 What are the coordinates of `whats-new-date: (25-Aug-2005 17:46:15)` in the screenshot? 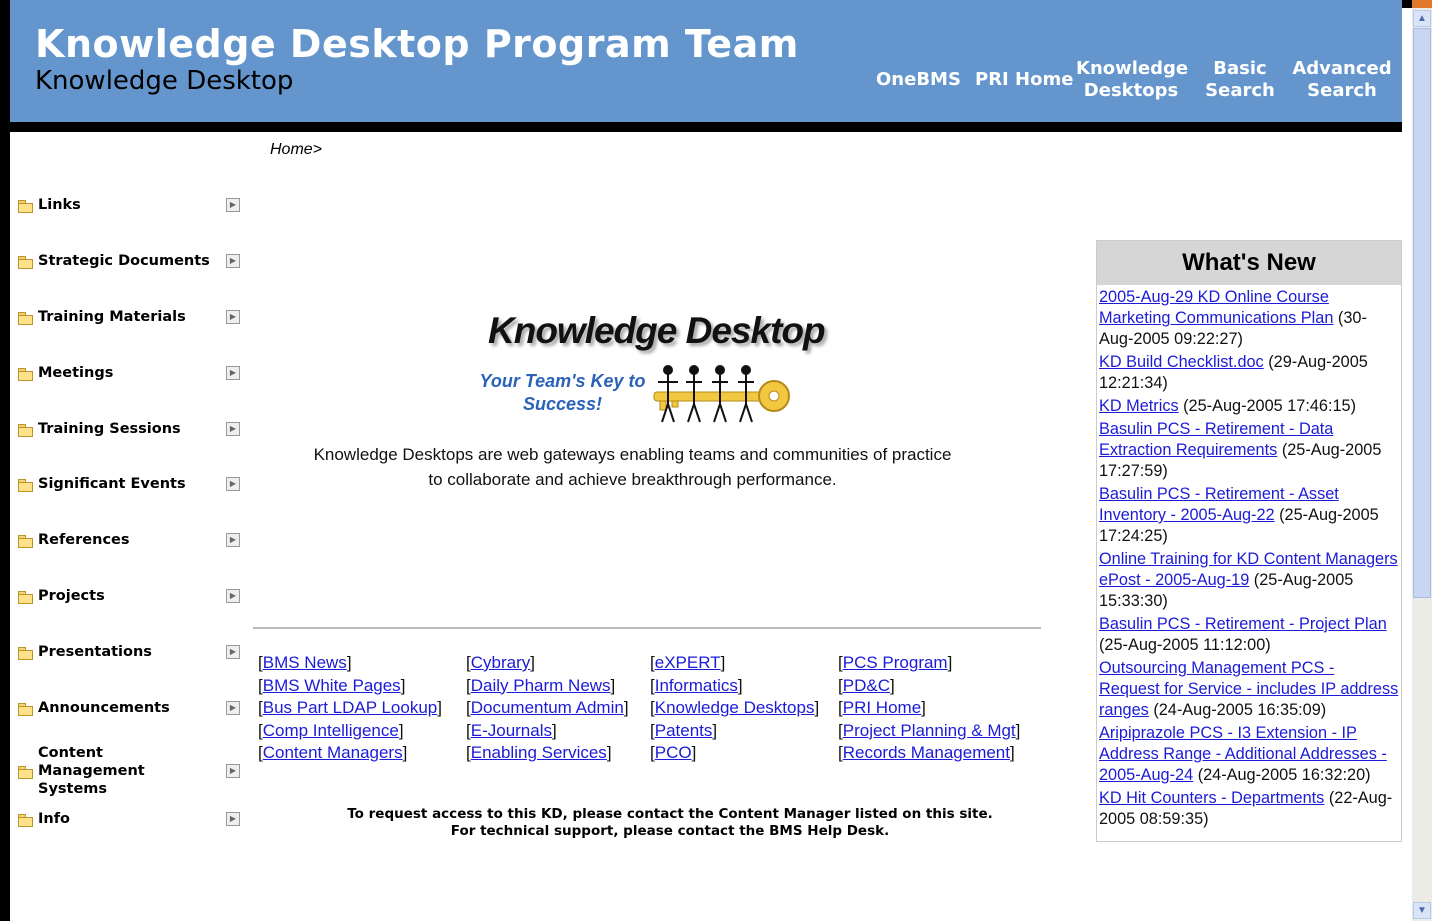 It's located at (1270, 406).